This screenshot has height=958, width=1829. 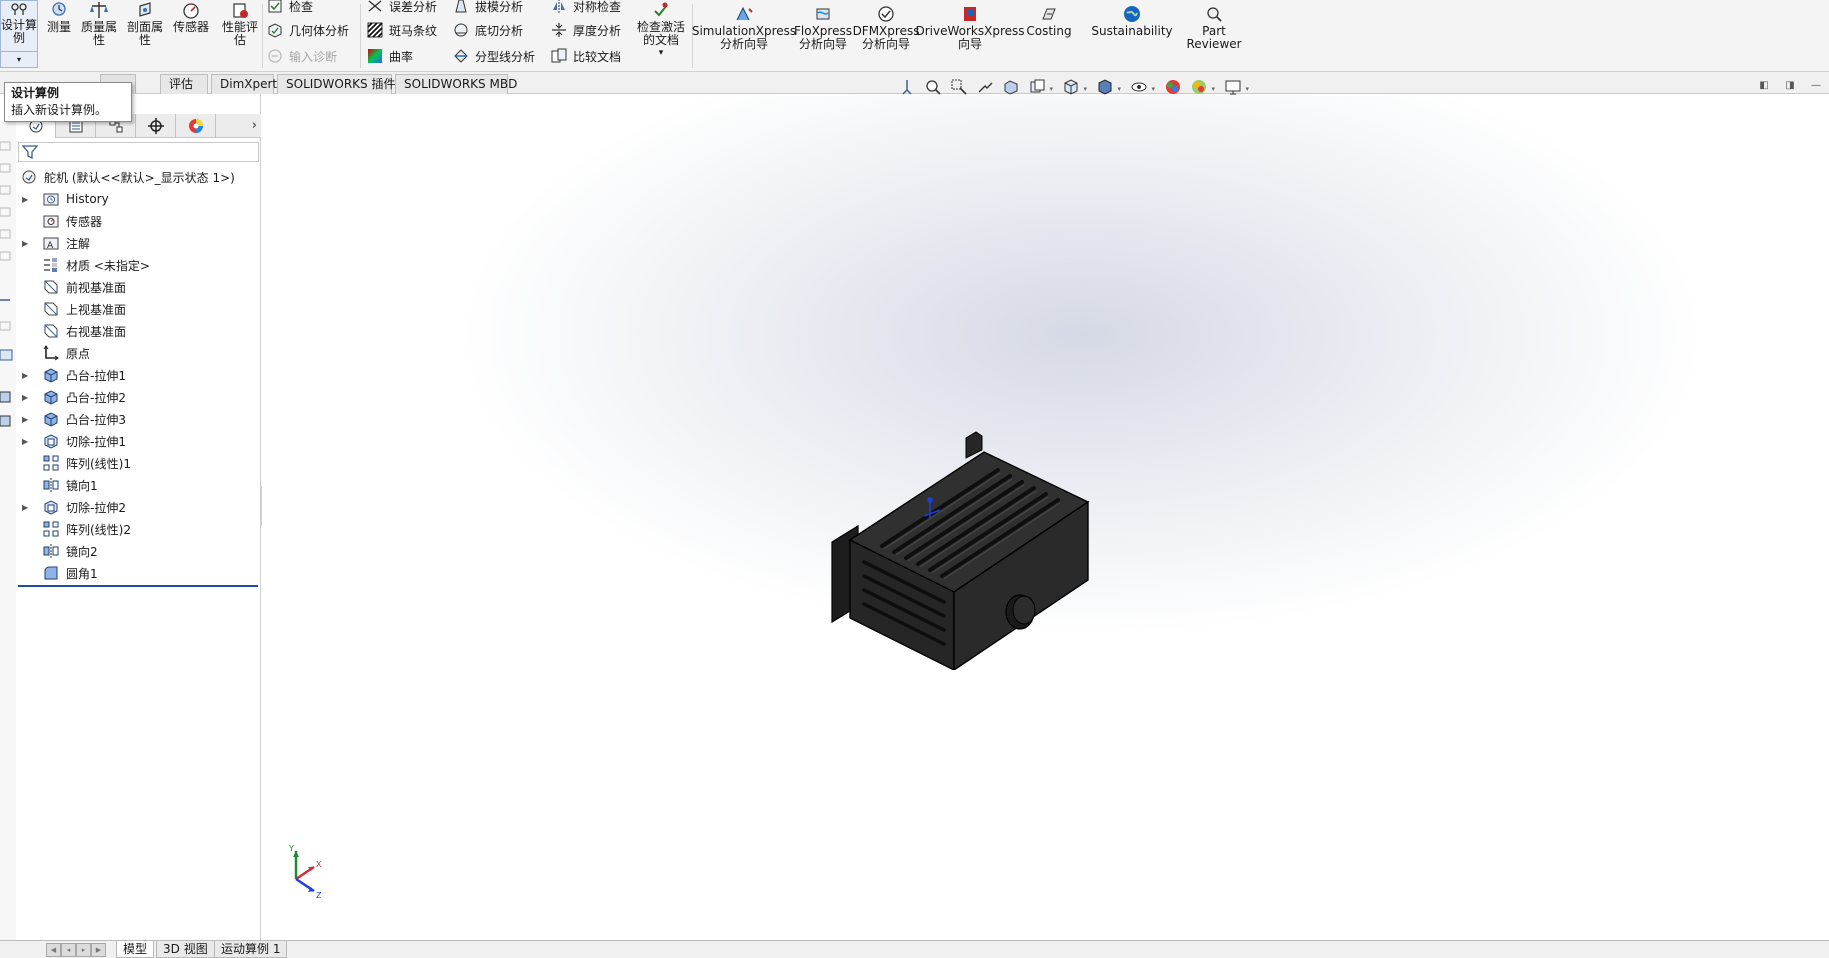 I want to click on deviation-analysis-button: 误差分析, so click(x=401, y=8).